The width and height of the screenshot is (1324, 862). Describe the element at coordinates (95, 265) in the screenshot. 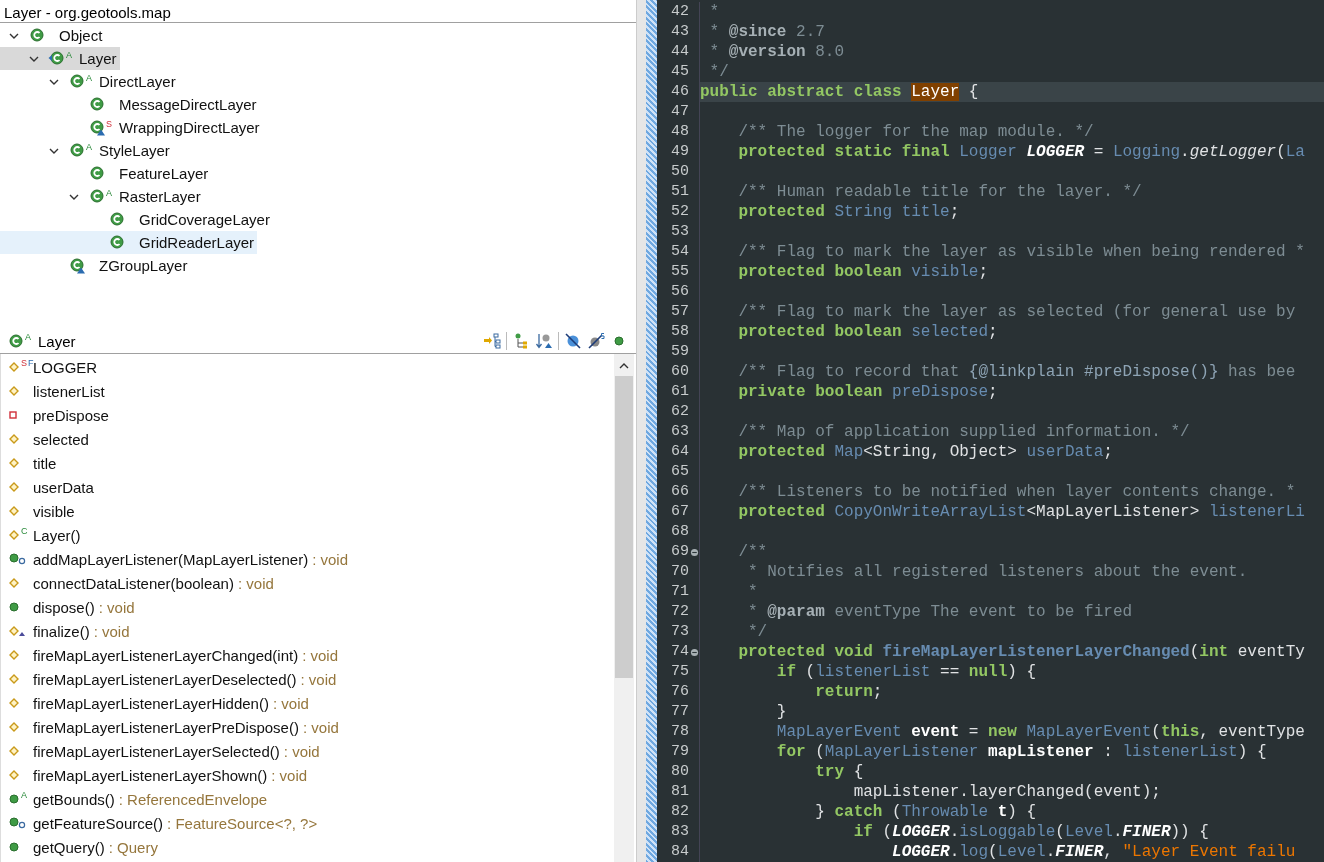

I see `tree-item: ZGroupLayer` at that location.